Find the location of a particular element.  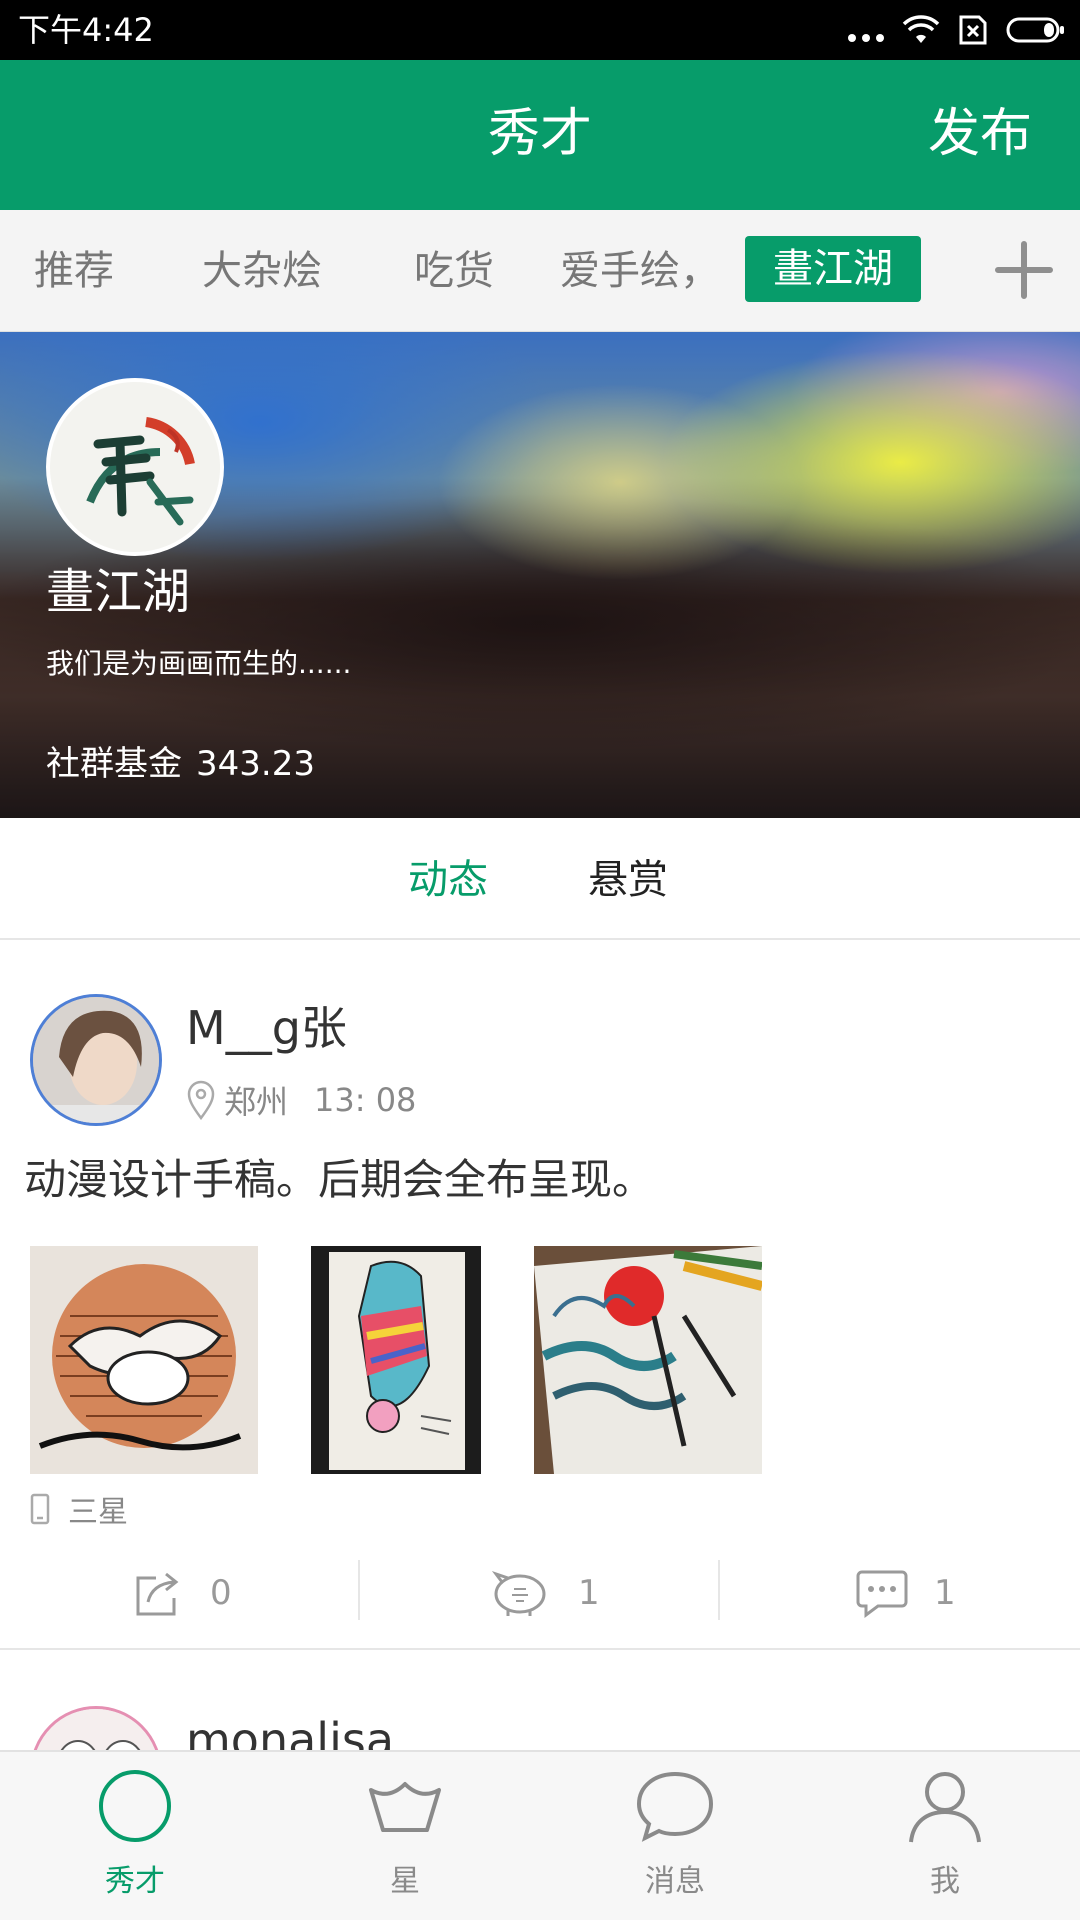

app-bar: 秀才 发布 is located at coordinates (540, 135).